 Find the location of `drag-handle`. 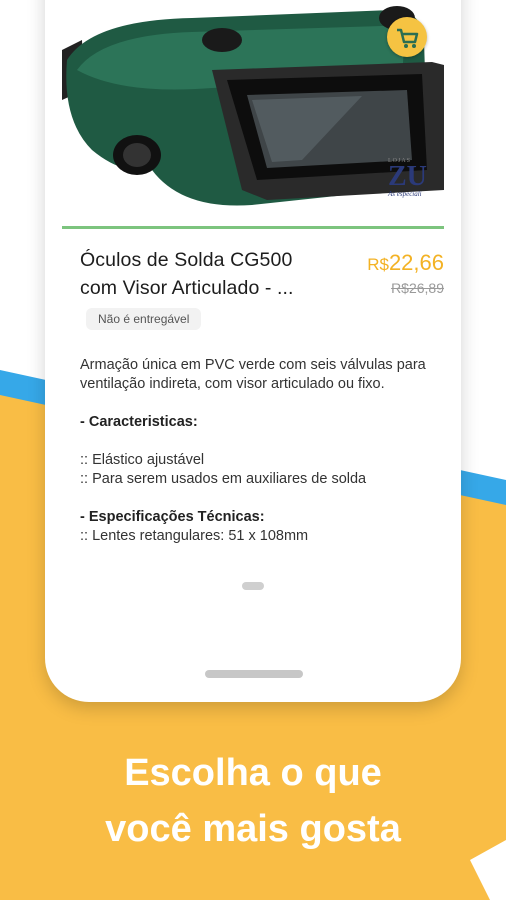

drag-handle is located at coordinates (253, 586).